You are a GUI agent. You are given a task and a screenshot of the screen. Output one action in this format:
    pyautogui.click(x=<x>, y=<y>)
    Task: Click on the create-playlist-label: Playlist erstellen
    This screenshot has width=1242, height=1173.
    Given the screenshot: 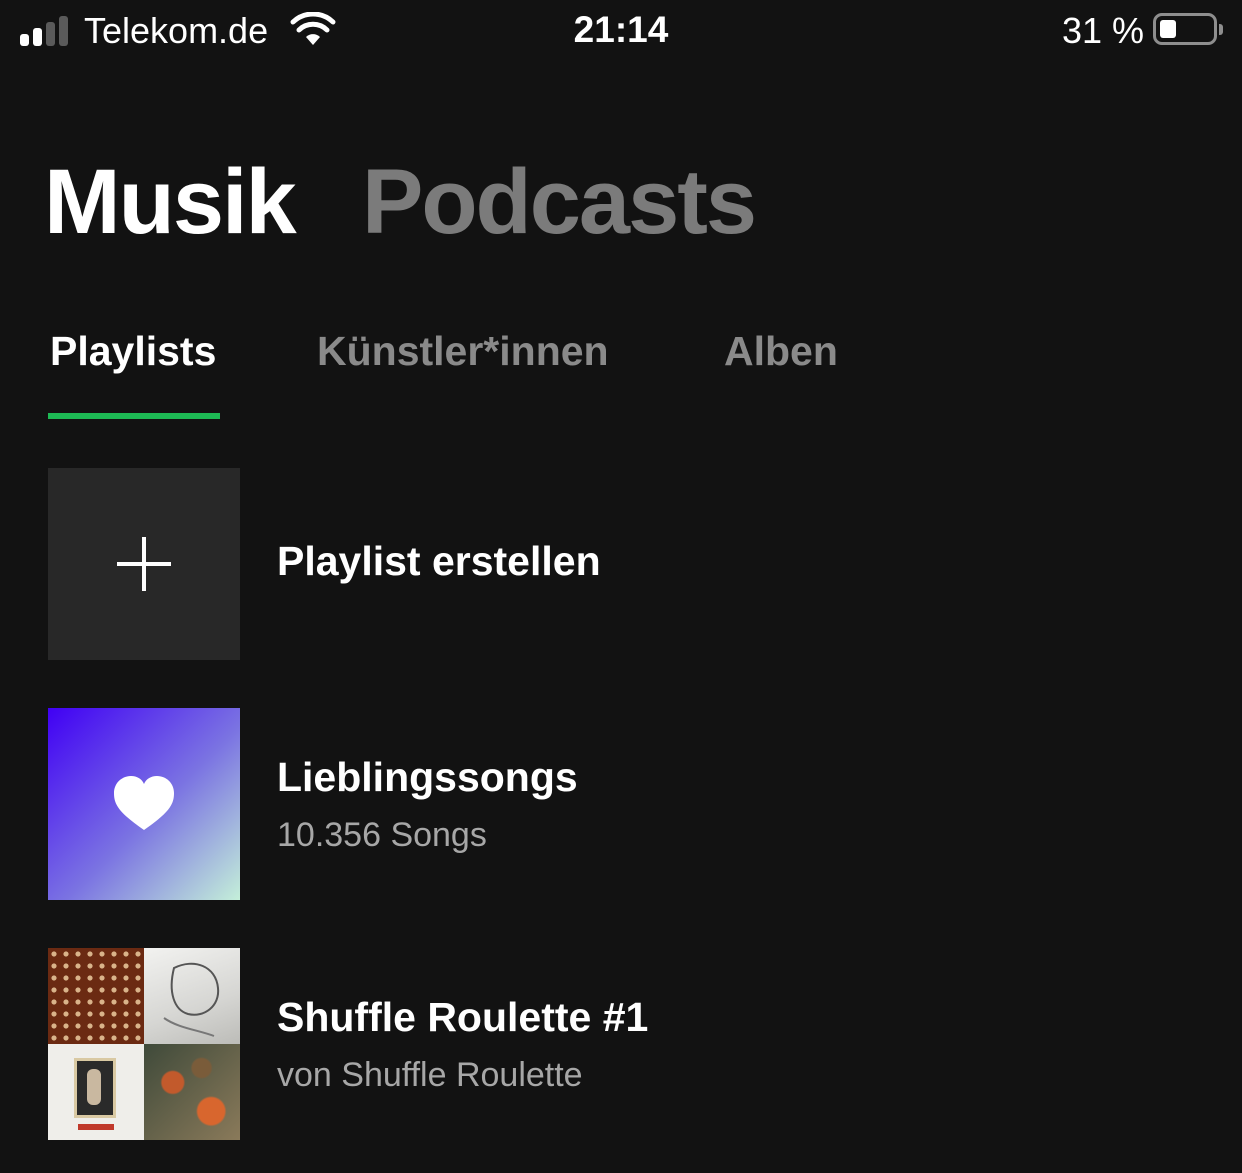 What is the action you would take?
    pyautogui.click(x=439, y=561)
    